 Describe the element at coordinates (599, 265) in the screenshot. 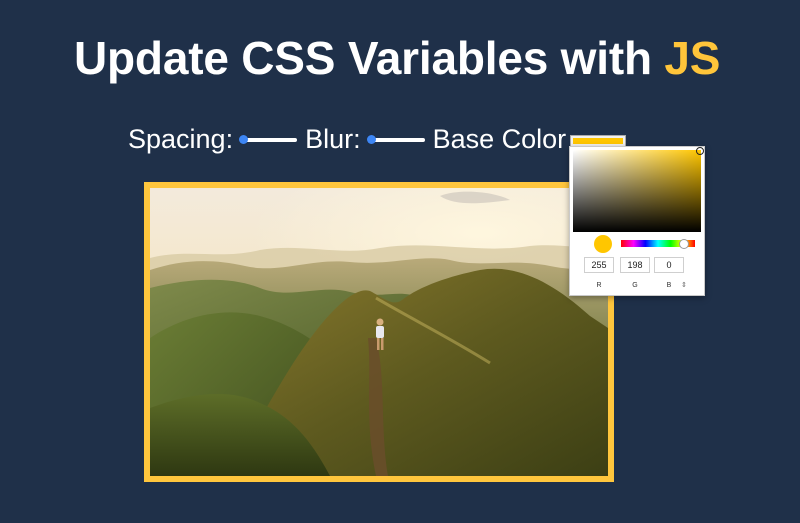

I see `red-input: 255` at that location.